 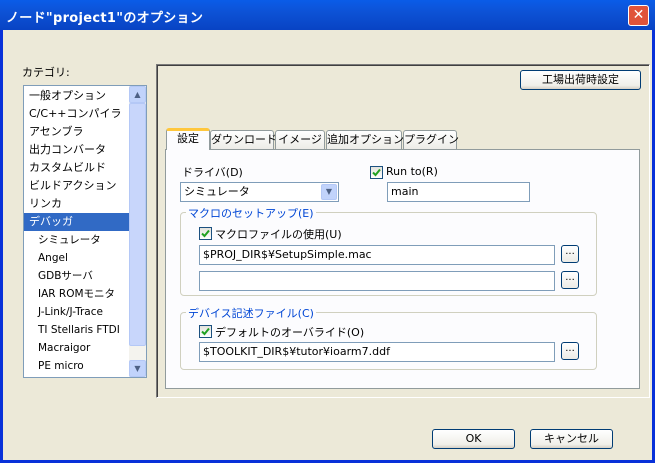 I want to click on cancel-button: キャンセル, so click(x=571, y=439).